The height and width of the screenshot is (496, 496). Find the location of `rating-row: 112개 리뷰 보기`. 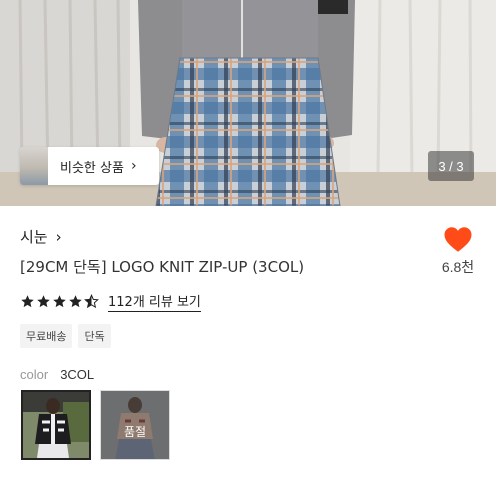

rating-row: 112개 리뷰 보기 is located at coordinates (110, 301).